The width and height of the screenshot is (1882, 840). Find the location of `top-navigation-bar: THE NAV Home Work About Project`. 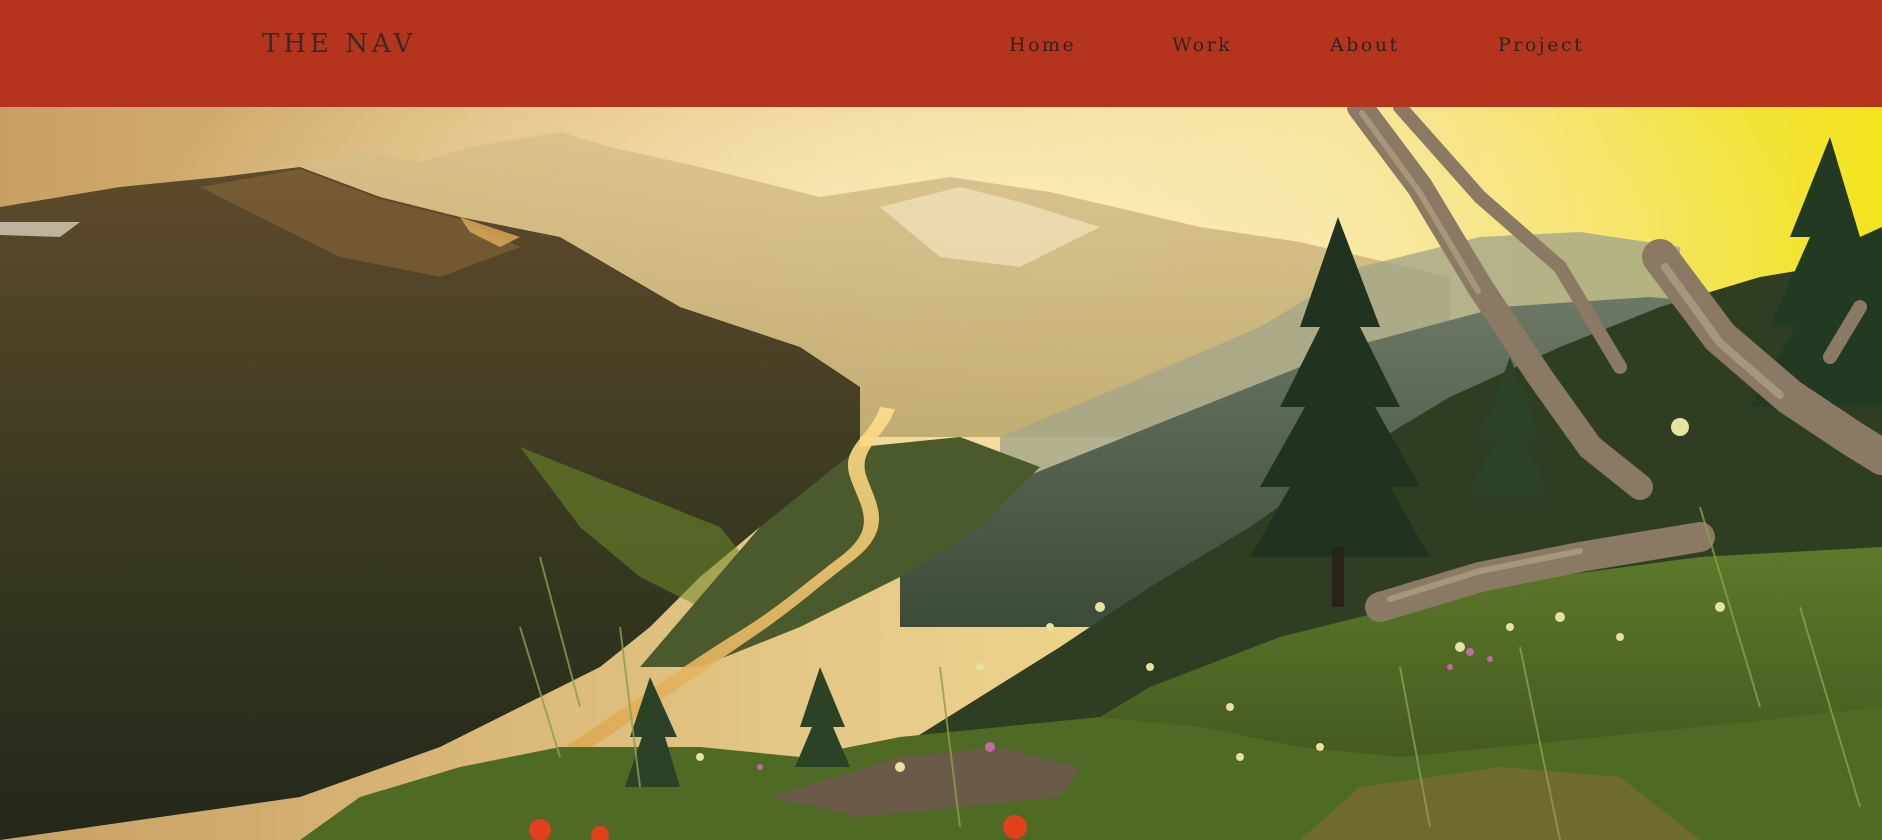

top-navigation-bar: THE NAV Home Work About Project is located at coordinates (941, 53).